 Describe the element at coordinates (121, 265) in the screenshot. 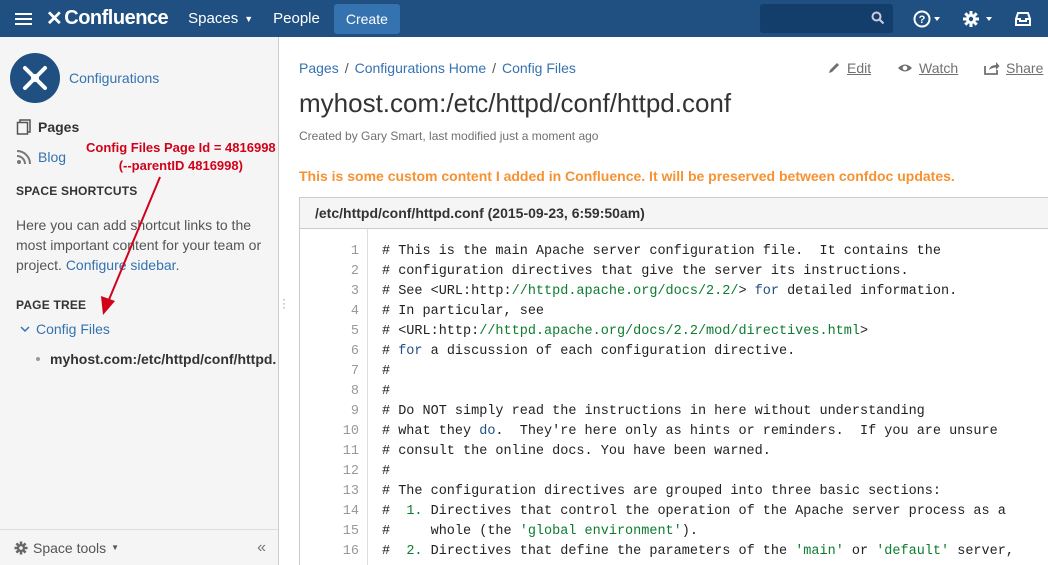

I see `configure-sidebar-link: Configure sidebar` at that location.